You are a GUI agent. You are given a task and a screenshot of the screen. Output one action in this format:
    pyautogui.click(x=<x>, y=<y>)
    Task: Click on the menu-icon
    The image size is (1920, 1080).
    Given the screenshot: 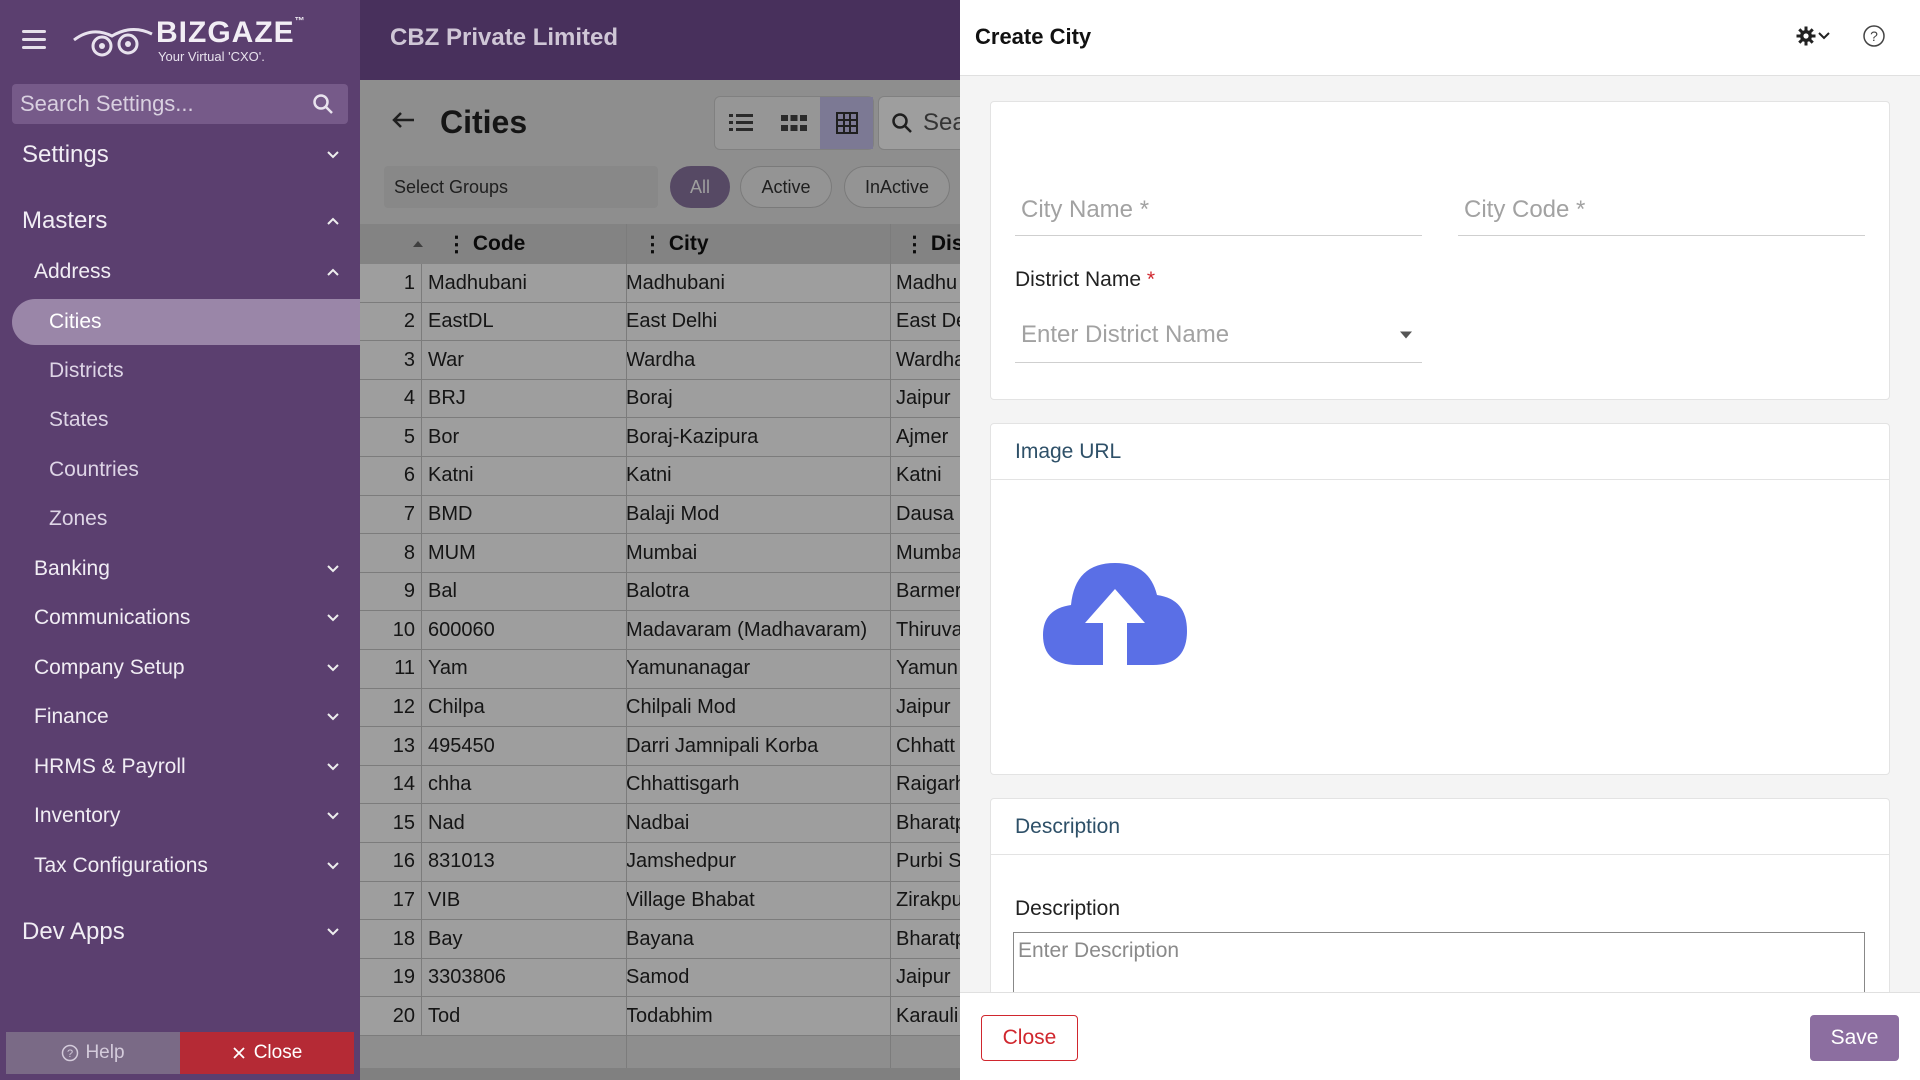 What is the action you would take?
    pyautogui.click(x=34, y=40)
    